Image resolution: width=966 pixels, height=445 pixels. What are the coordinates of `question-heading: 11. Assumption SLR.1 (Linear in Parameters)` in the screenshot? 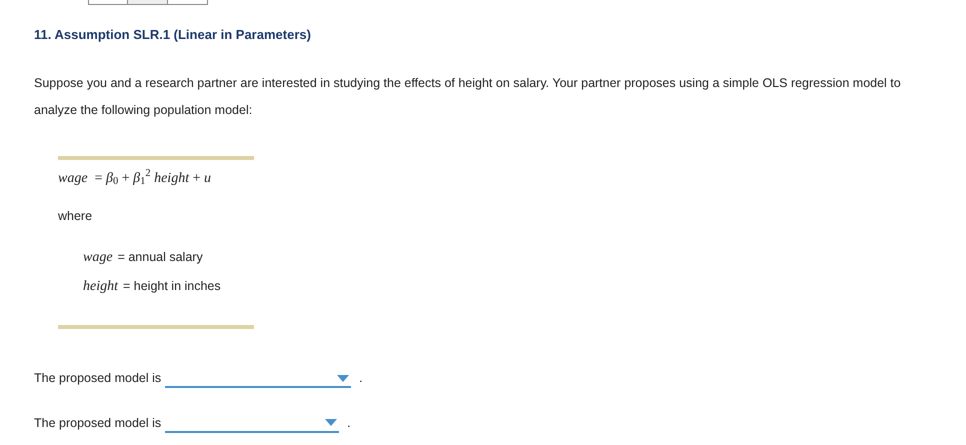 It's located at (173, 35).